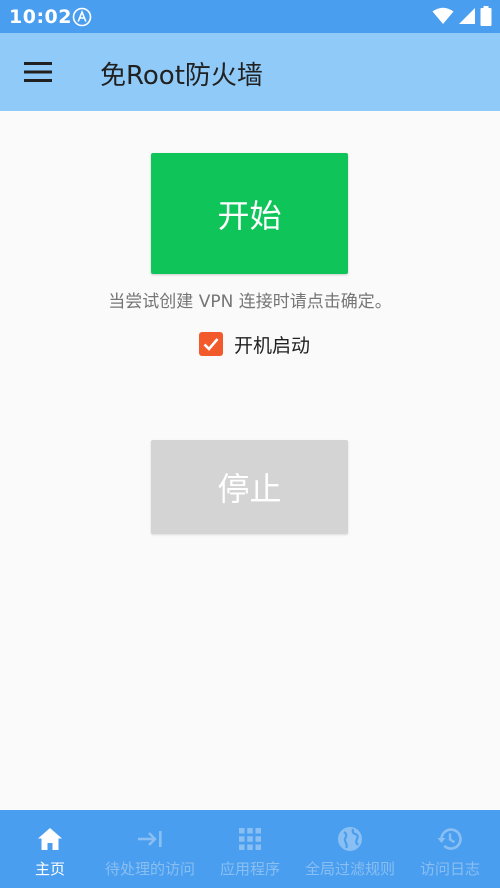  I want to click on signal-icon, so click(467, 16).